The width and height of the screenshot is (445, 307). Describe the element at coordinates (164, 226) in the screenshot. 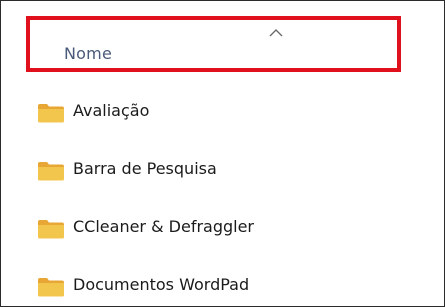

I see `list-item-label: CCleaner & Defraggler` at that location.